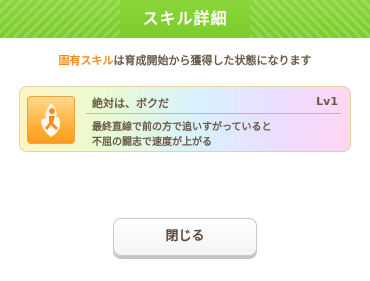 This screenshot has width=370, height=281. What do you see at coordinates (86, 60) in the screenshot?
I see `unique-skill-label: 固有スキル` at bounding box center [86, 60].